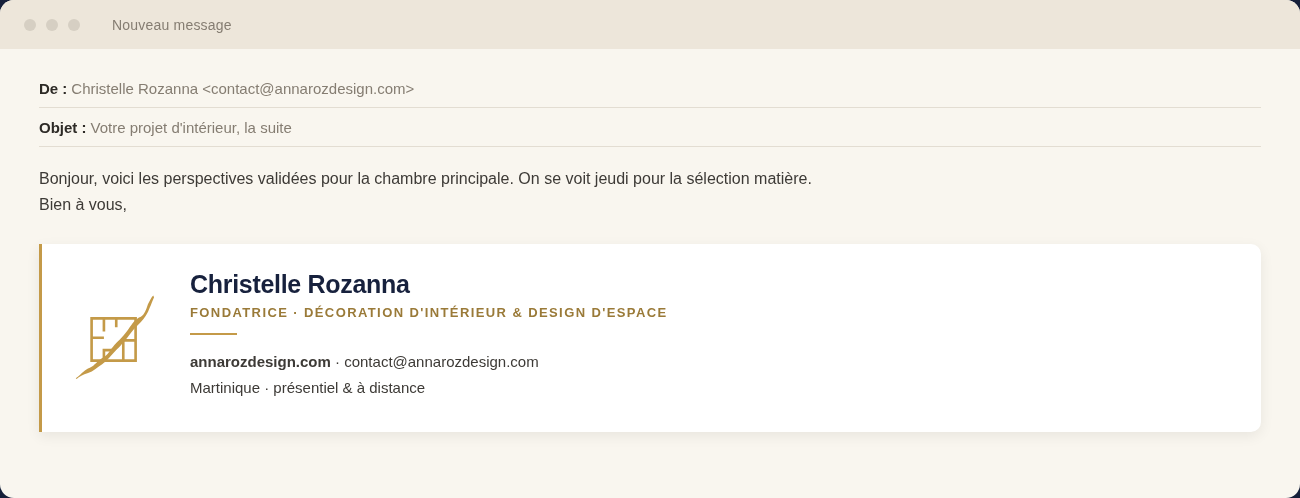 This screenshot has width=1300, height=498. What do you see at coordinates (84, 205) in the screenshot?
I see `message-paragraph: Bien à vous,` at bounding box center [84, 205].